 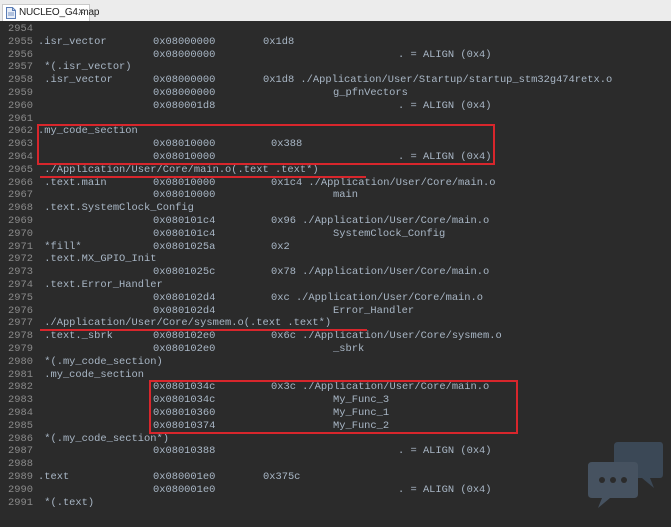 What do you see at coordinates (20, 182) in the screenshot?
I see `line-number: 2966` at bounding box center [20, 182].